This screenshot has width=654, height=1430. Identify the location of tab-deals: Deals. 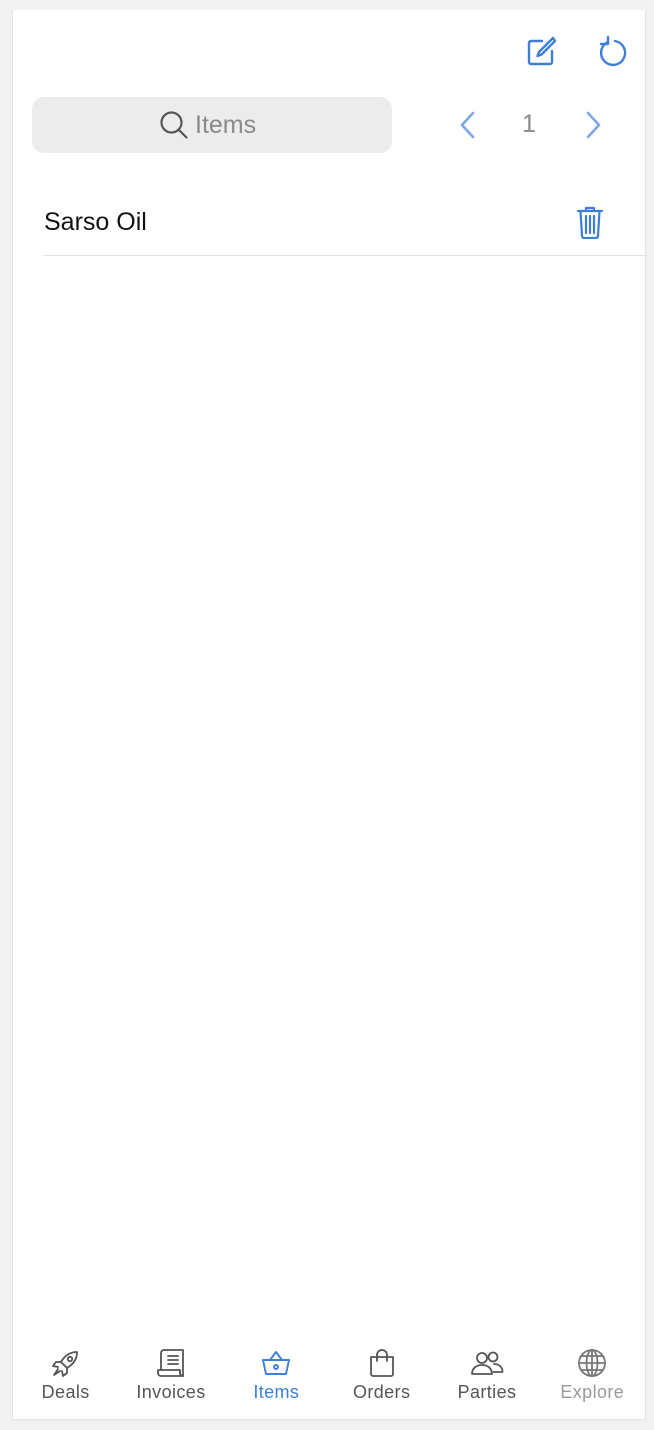
(65, 1378).